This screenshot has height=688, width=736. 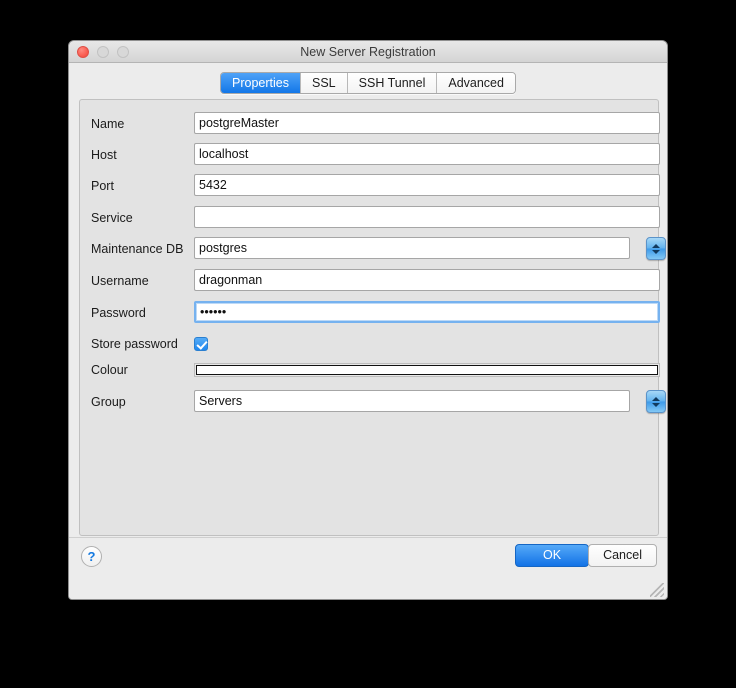 I want to click on group-control, so click(x=412, y=401).